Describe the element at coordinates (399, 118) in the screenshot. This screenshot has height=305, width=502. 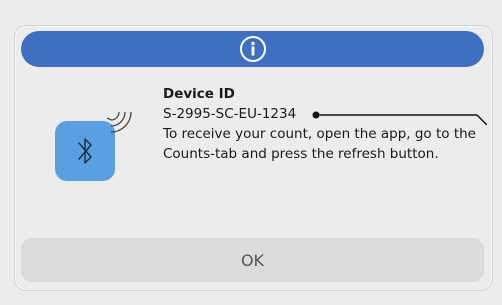
I see `callout-line` at that location.